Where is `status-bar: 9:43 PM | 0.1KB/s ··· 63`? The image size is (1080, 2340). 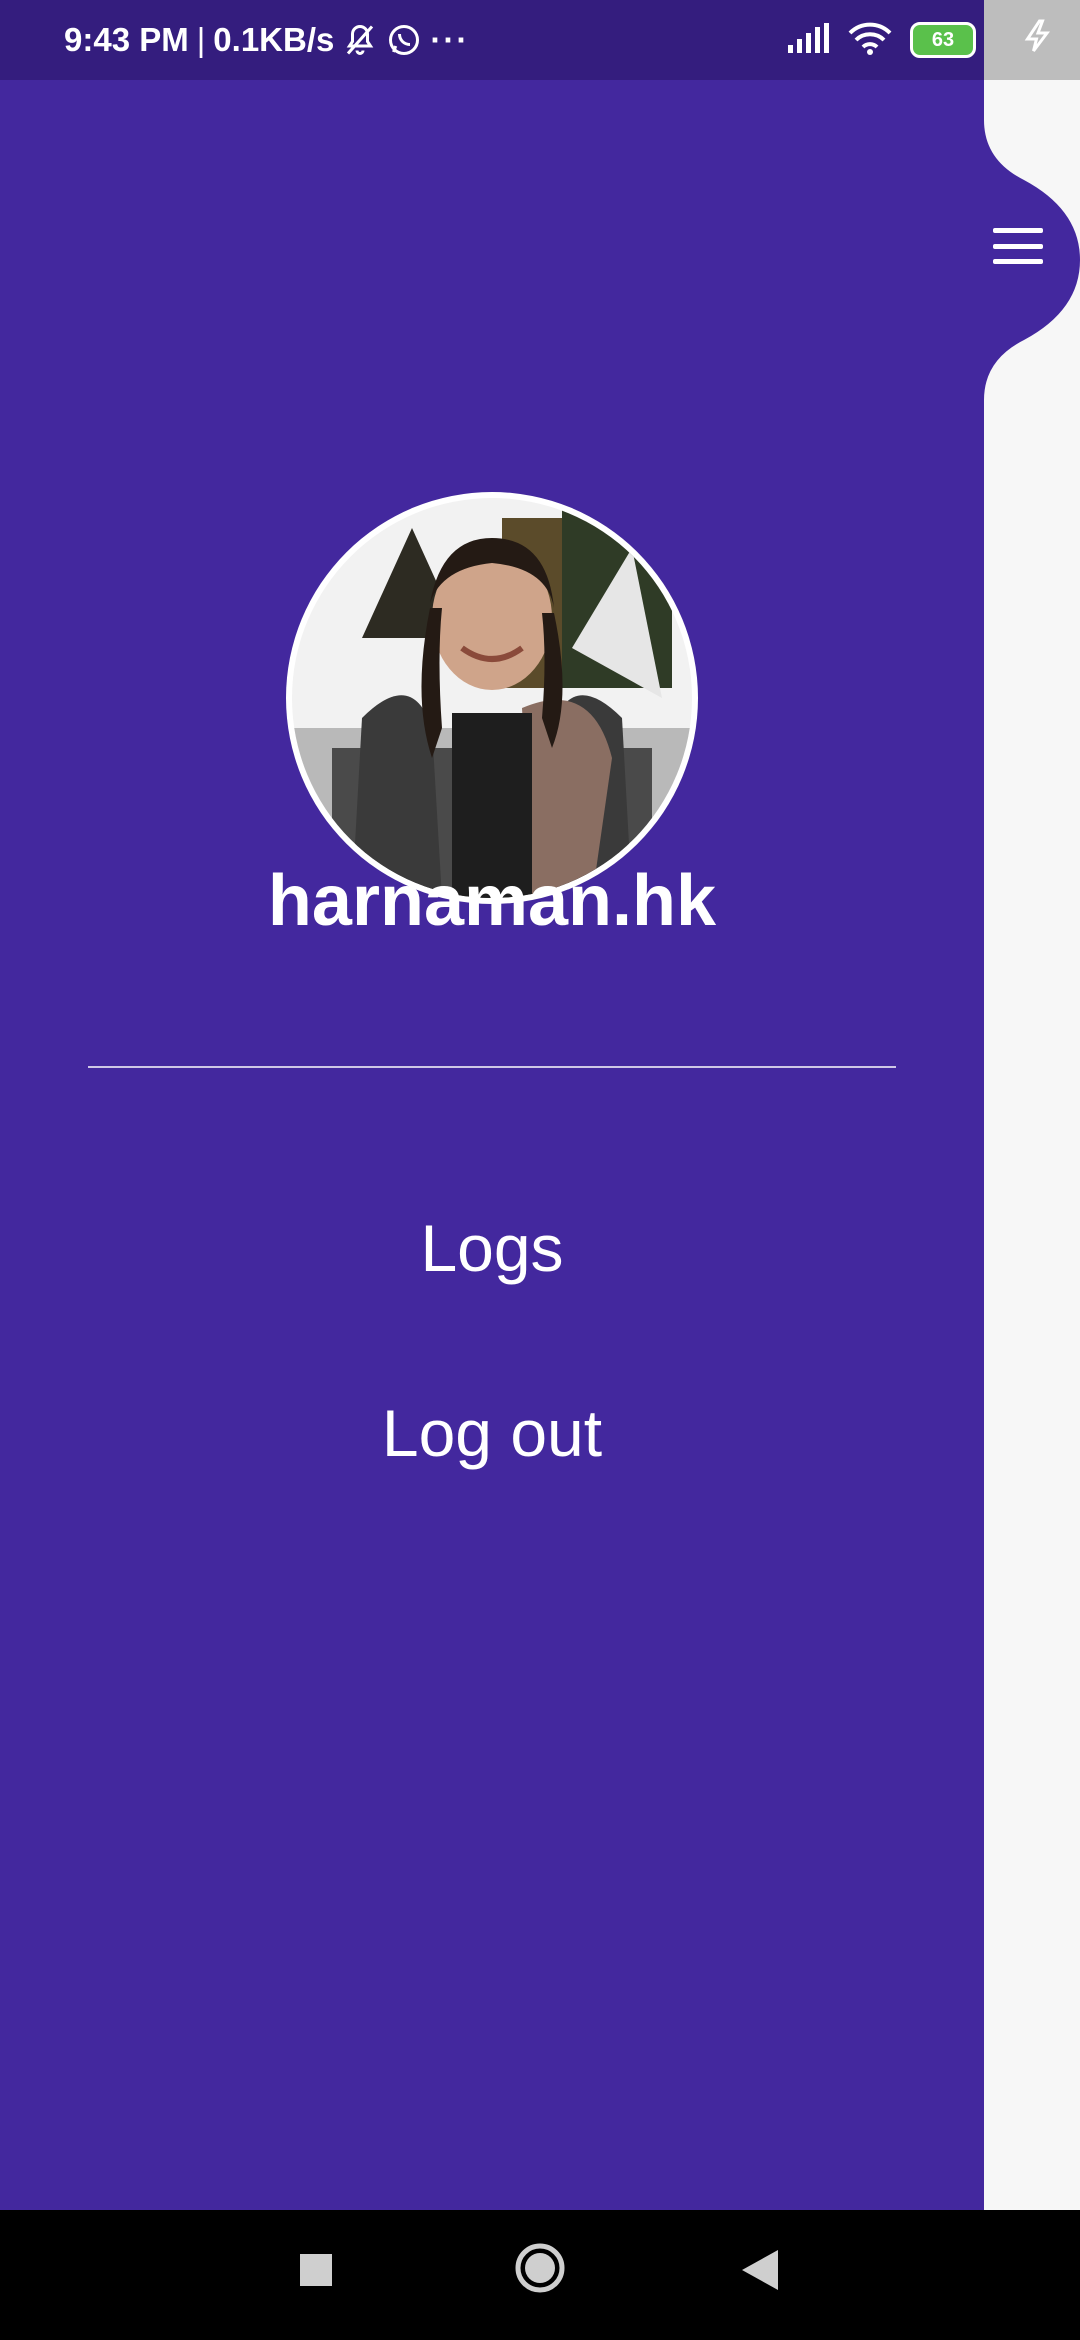 status-bar: 9:43 PM | 0.1KB/s ··· 63 is located at coordinates (540, 40).